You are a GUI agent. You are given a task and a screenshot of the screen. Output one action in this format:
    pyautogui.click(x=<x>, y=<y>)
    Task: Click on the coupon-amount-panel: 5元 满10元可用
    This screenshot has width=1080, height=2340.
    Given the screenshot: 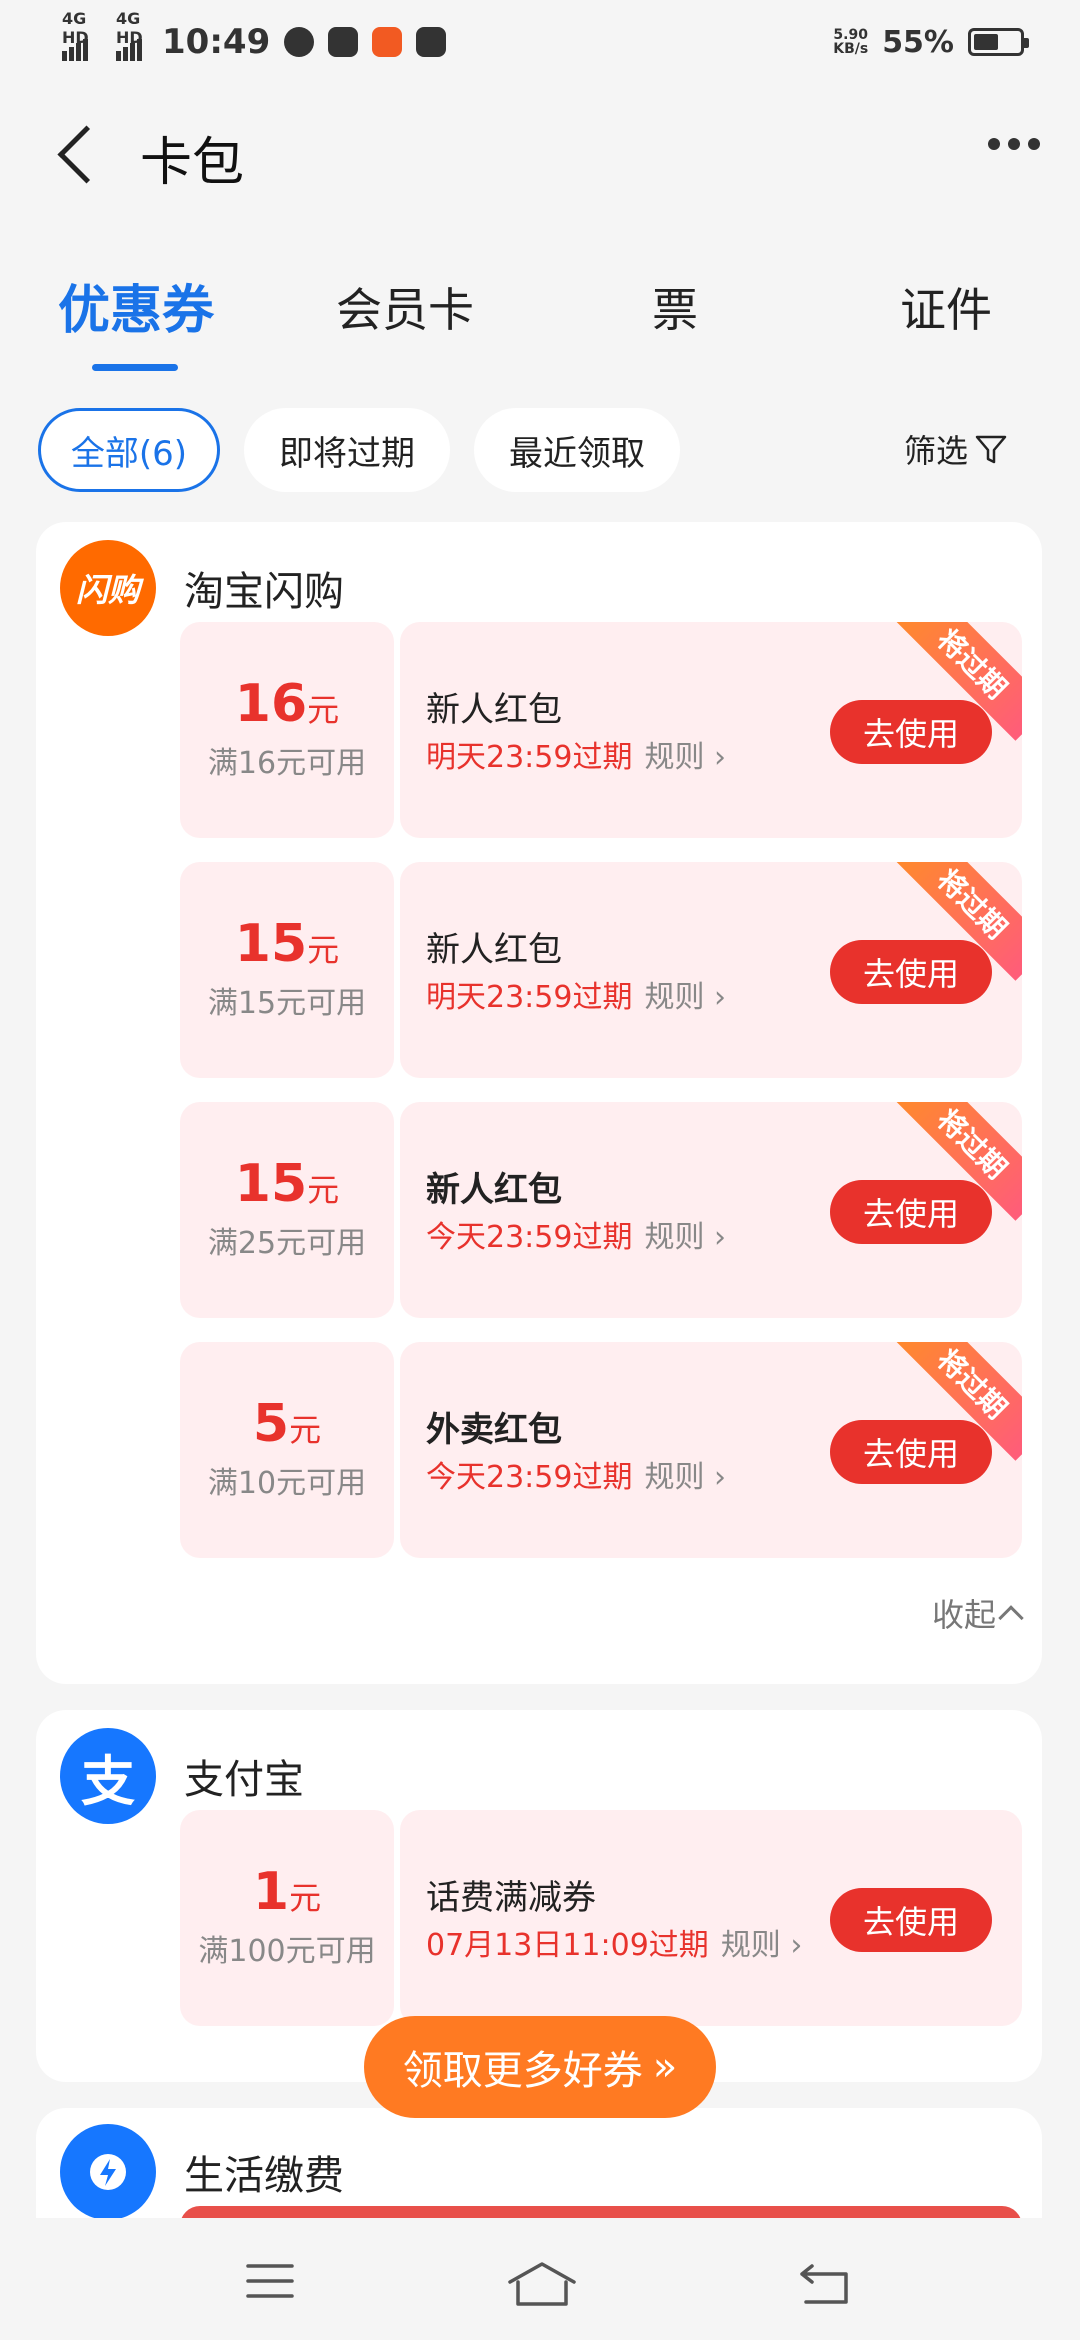 What is the action you would take?
    pyautogui.click(x=287, y=1450)
    